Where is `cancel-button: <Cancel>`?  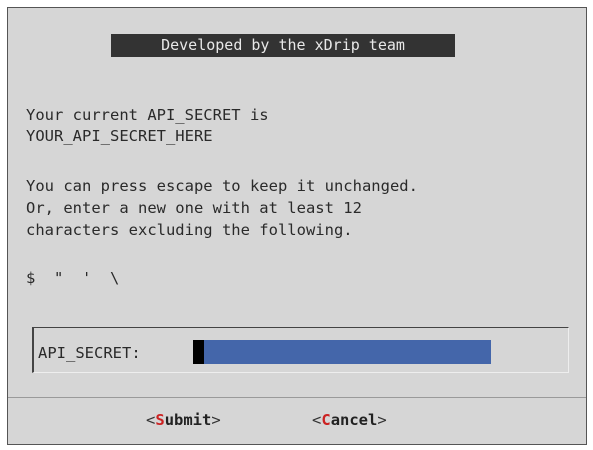
cancel-button: <Cancel> is located at coordinates (349, 420).